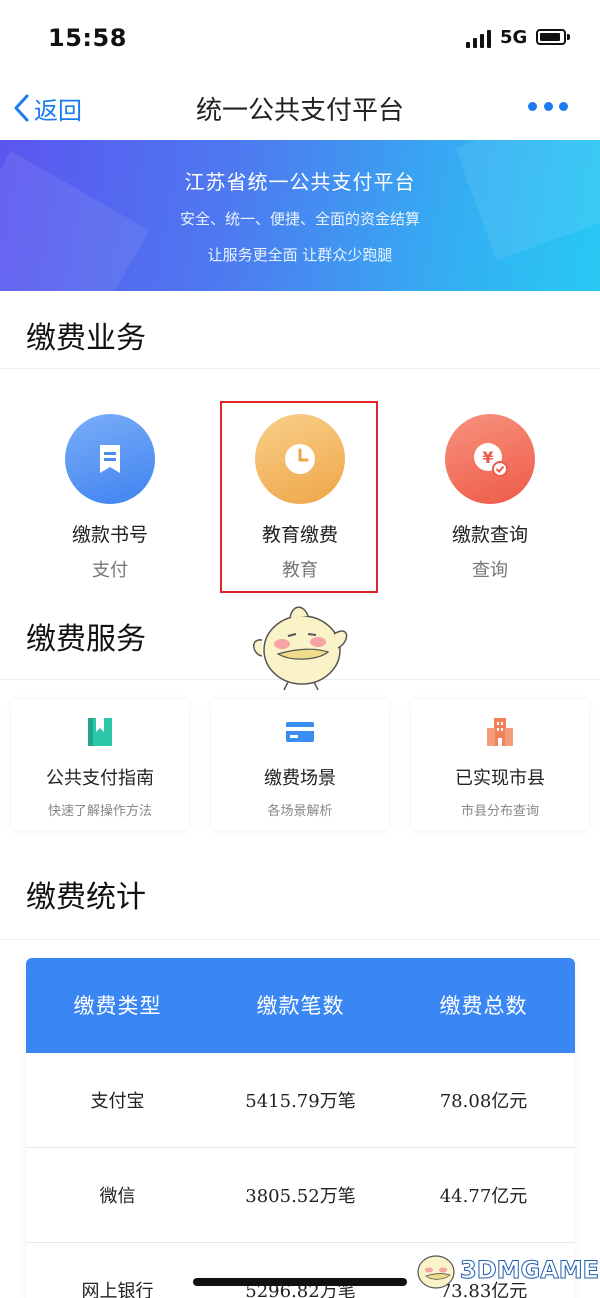  What do you see at coordinates (300, 811) in the screenshot?
I see `service-sub: 各场景解析` at bounding box center [300, 811].